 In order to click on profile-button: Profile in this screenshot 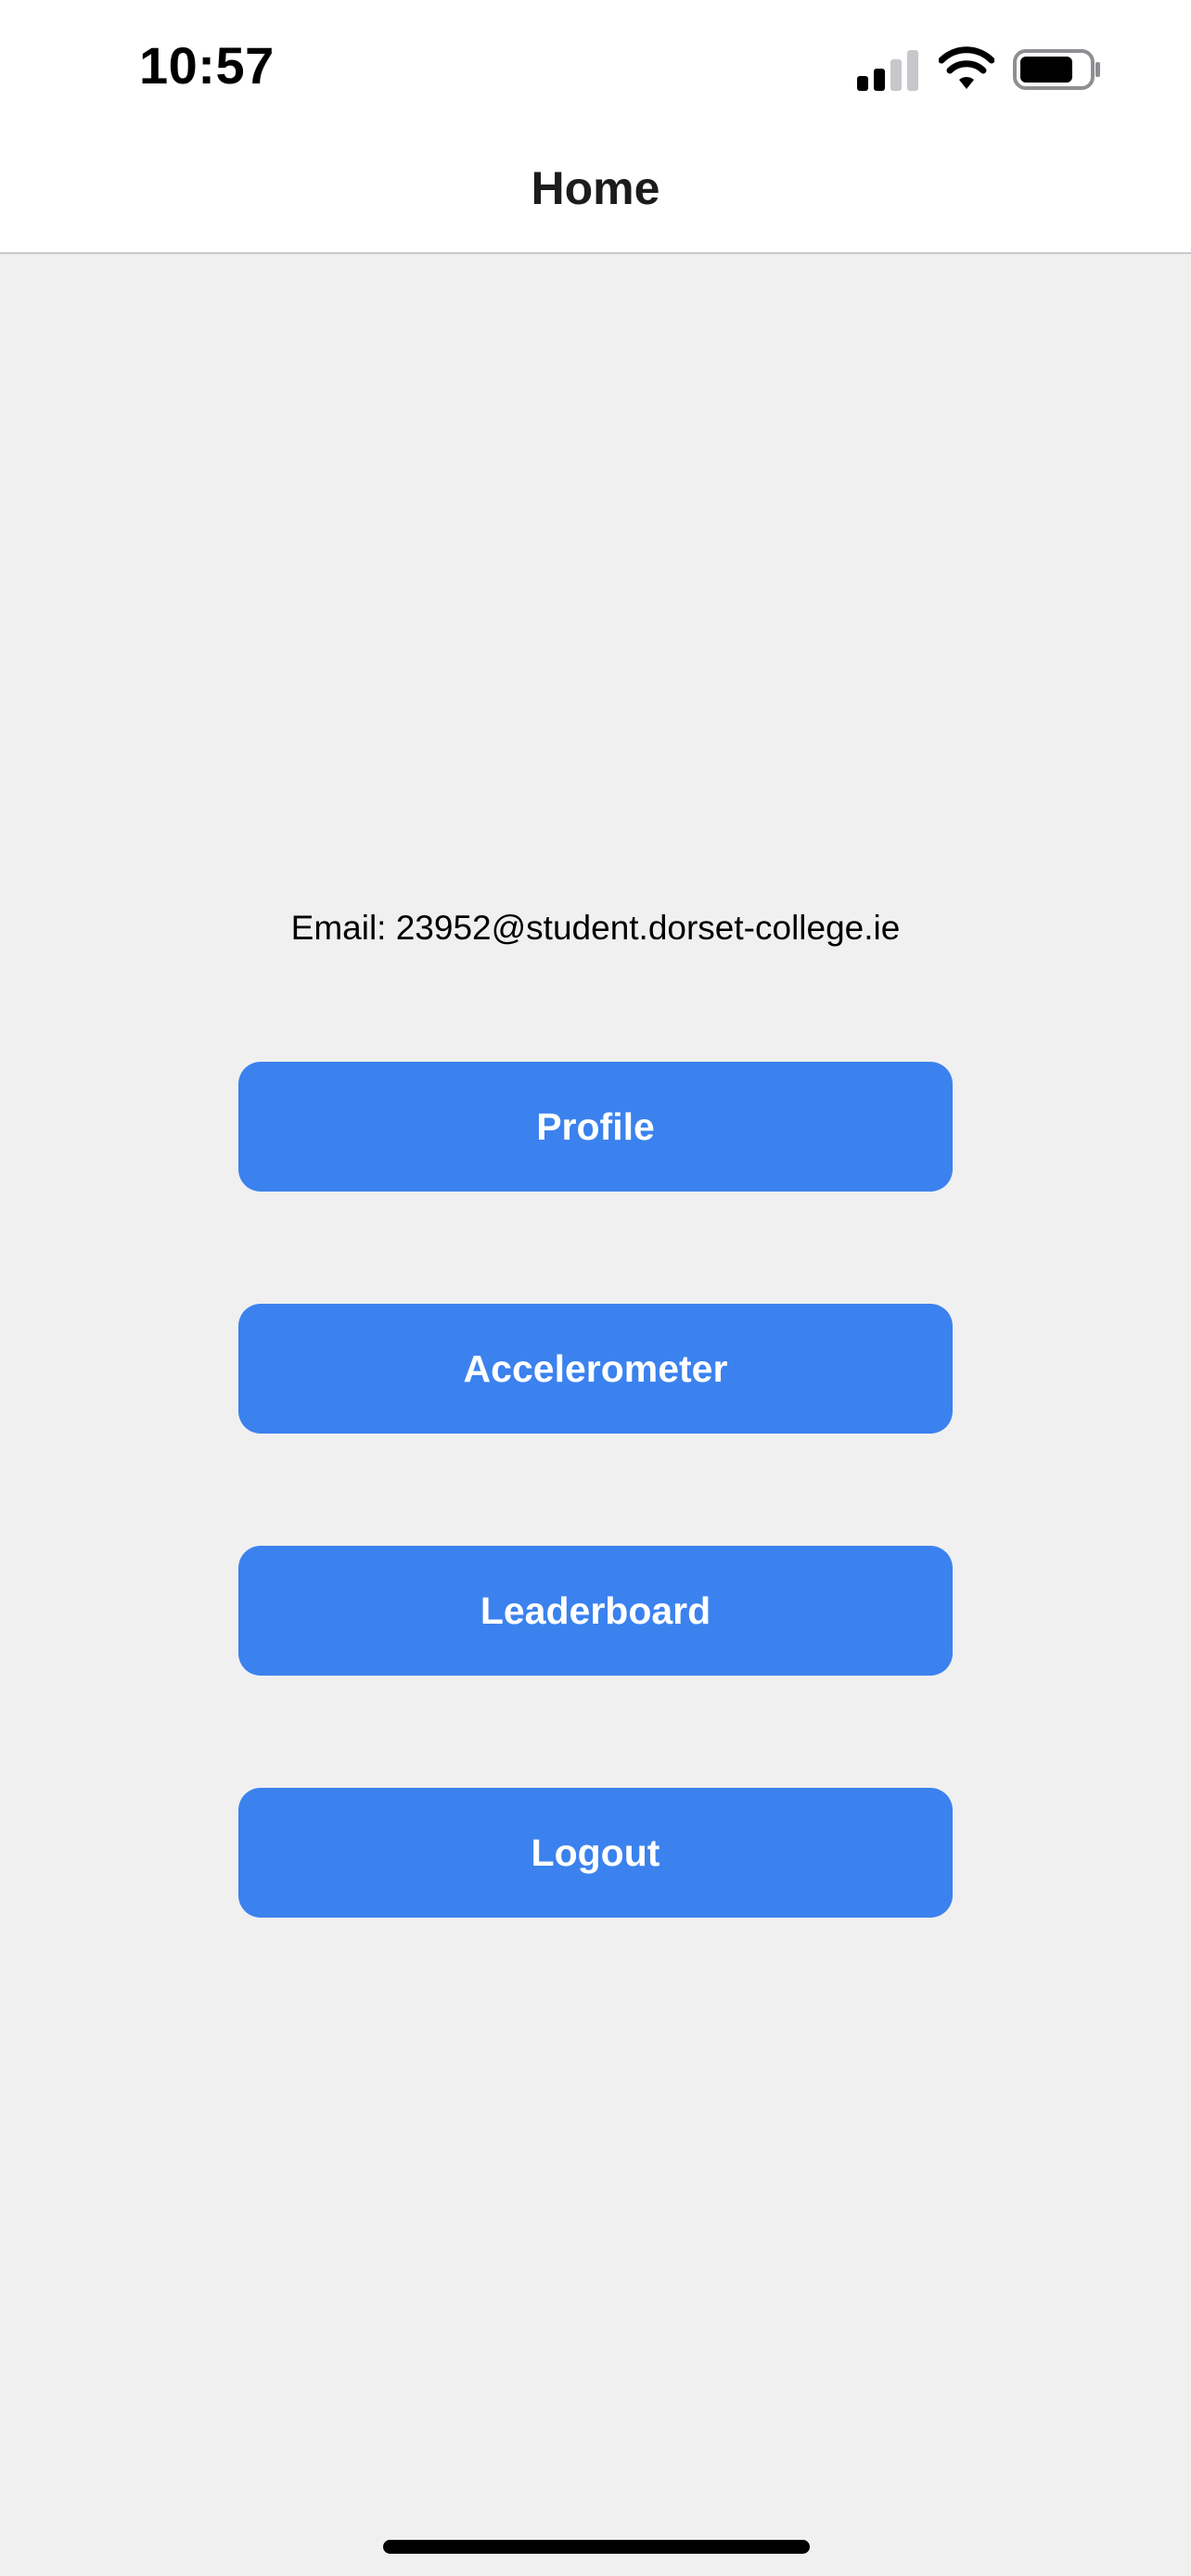, I will do `click(595, 1127)`.